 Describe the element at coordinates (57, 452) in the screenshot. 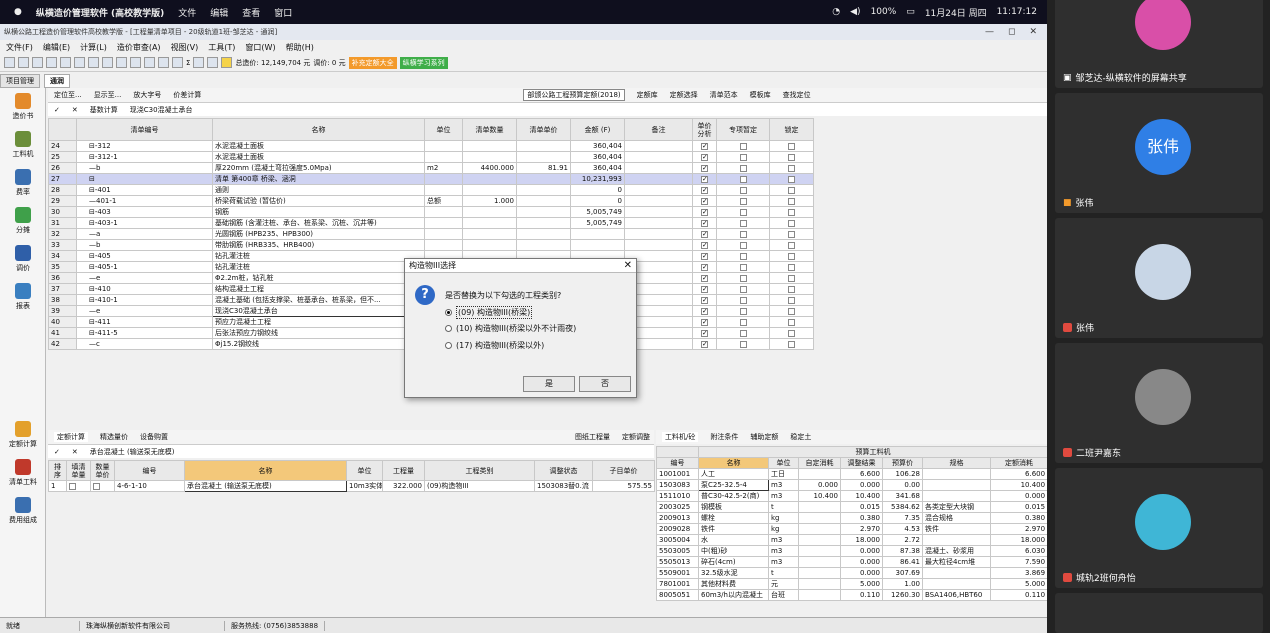

I see `bottom-confirm-icon: ✓` at that location.